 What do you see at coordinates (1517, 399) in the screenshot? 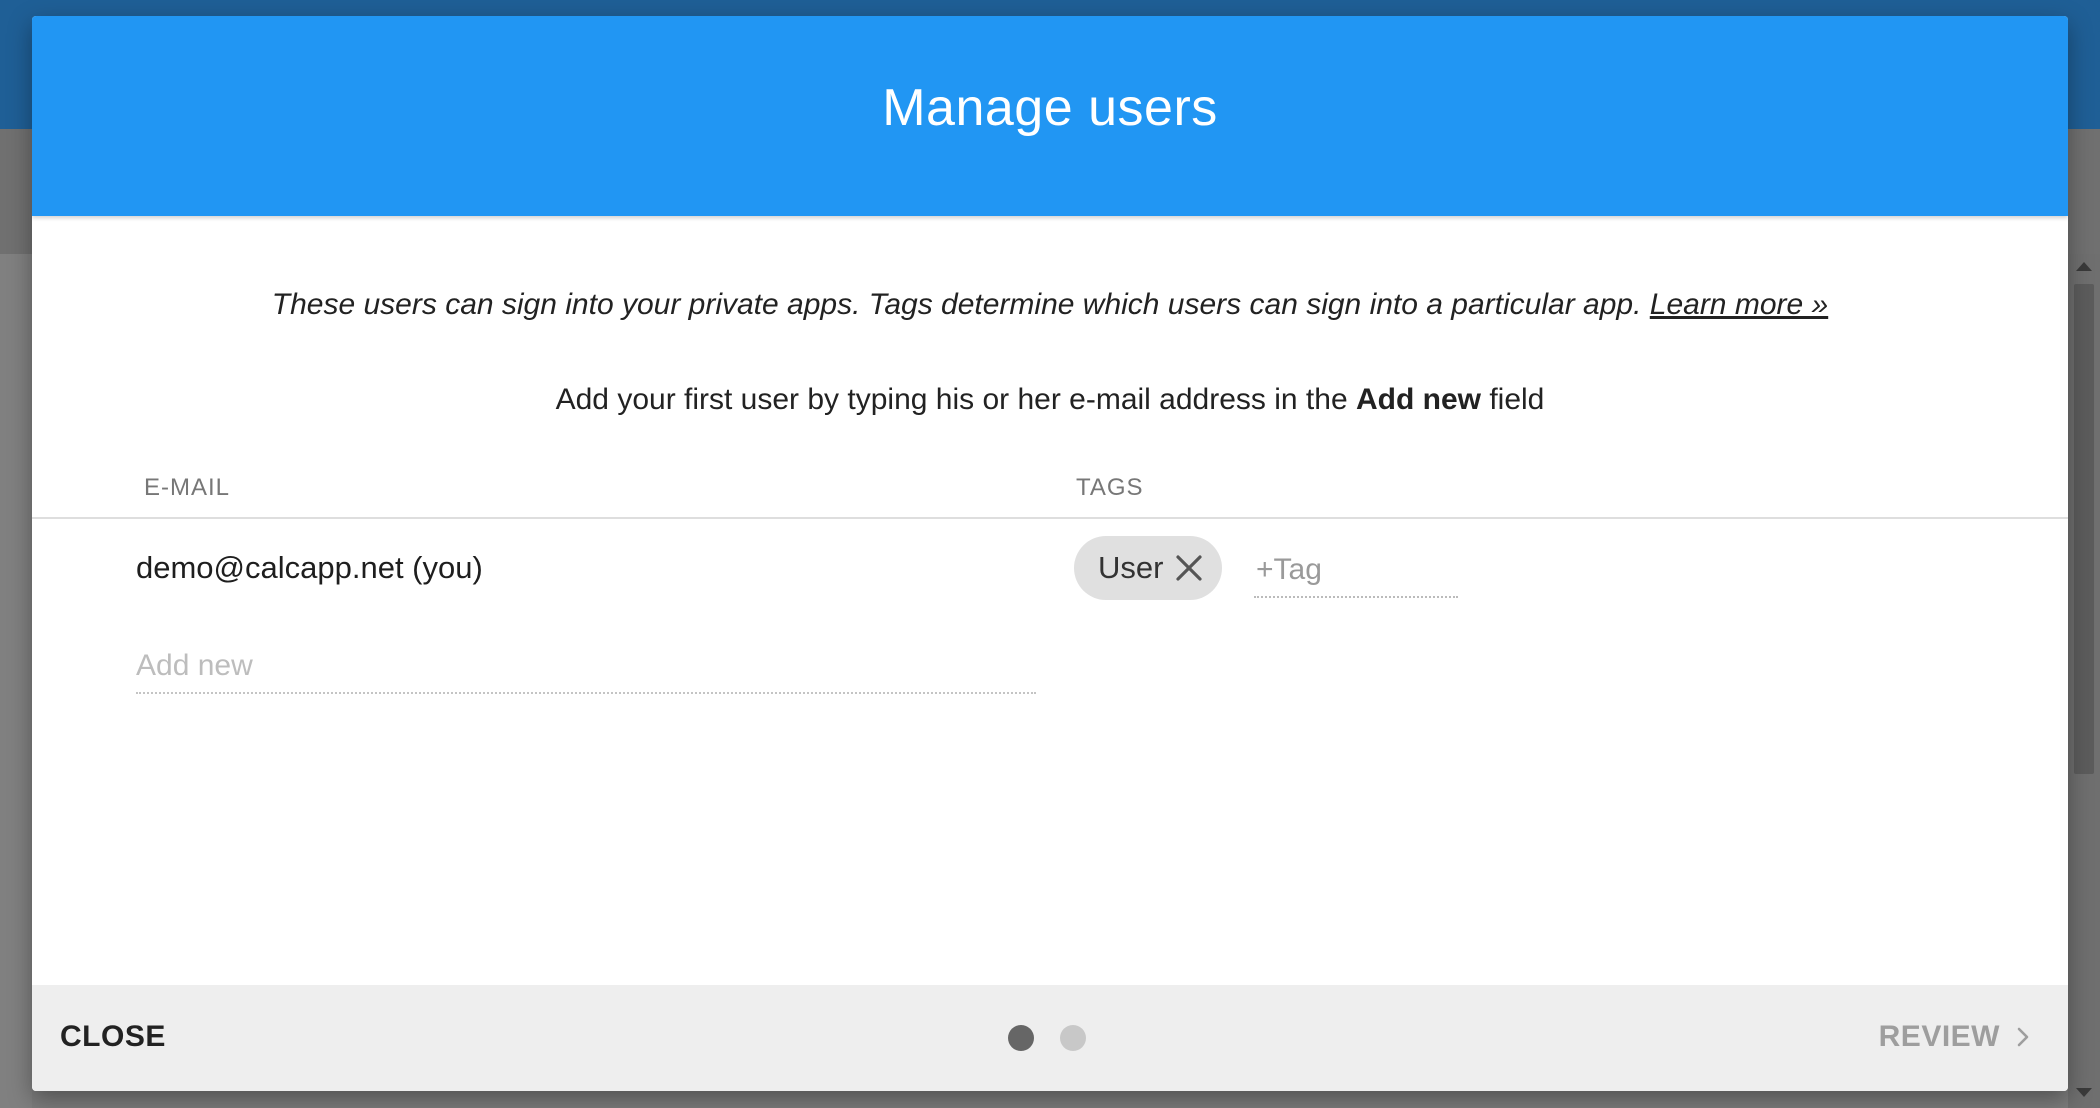
I see `instruction-suffix: field` at bounding box center [1517, 399].